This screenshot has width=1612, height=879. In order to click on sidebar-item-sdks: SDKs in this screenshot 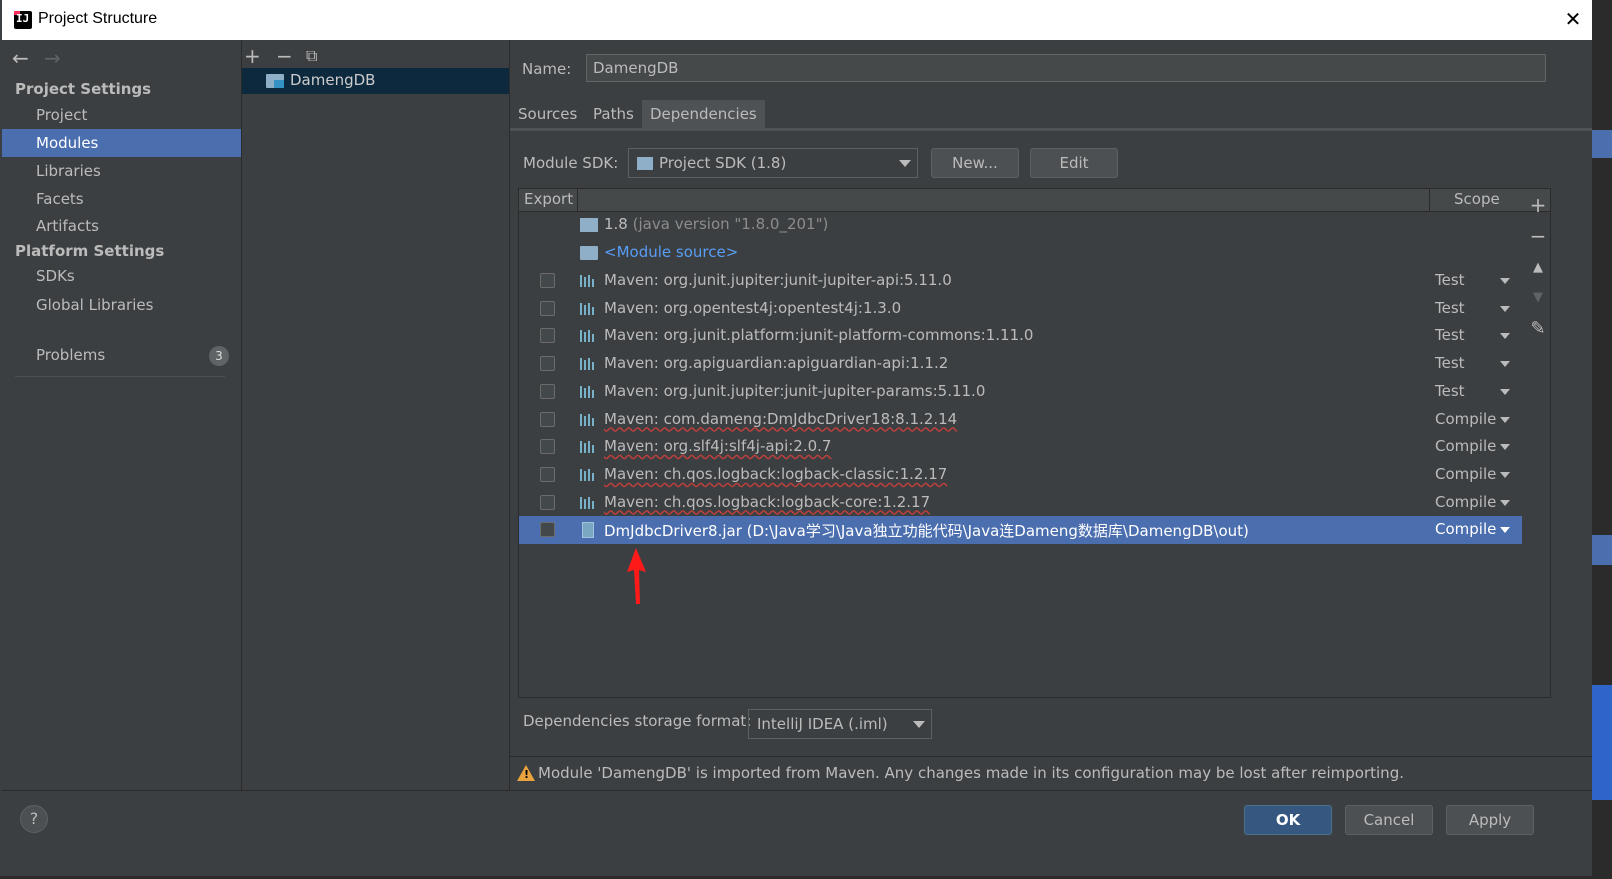, I will do `click(121, 276)`.